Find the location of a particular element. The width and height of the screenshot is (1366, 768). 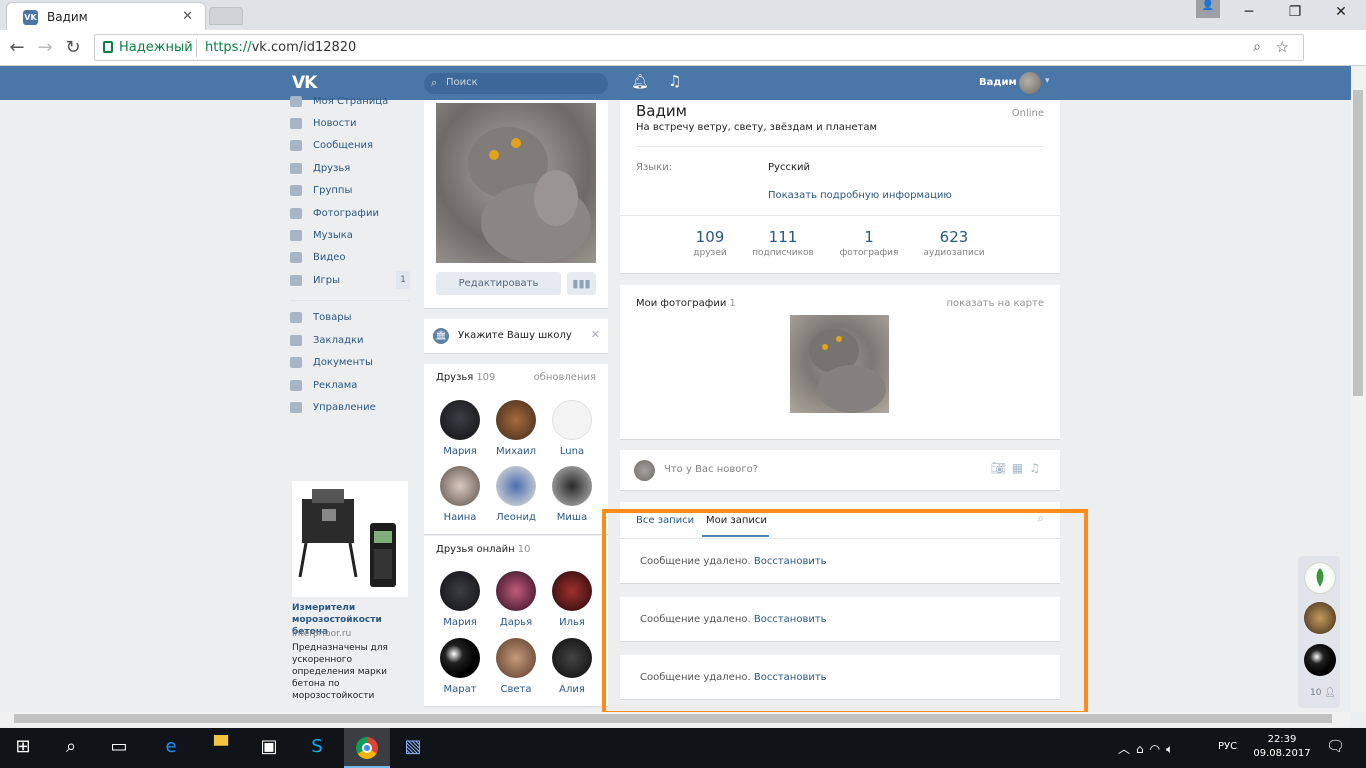

show-on-map-link: показать на карте is located at coordinates (995, 303).